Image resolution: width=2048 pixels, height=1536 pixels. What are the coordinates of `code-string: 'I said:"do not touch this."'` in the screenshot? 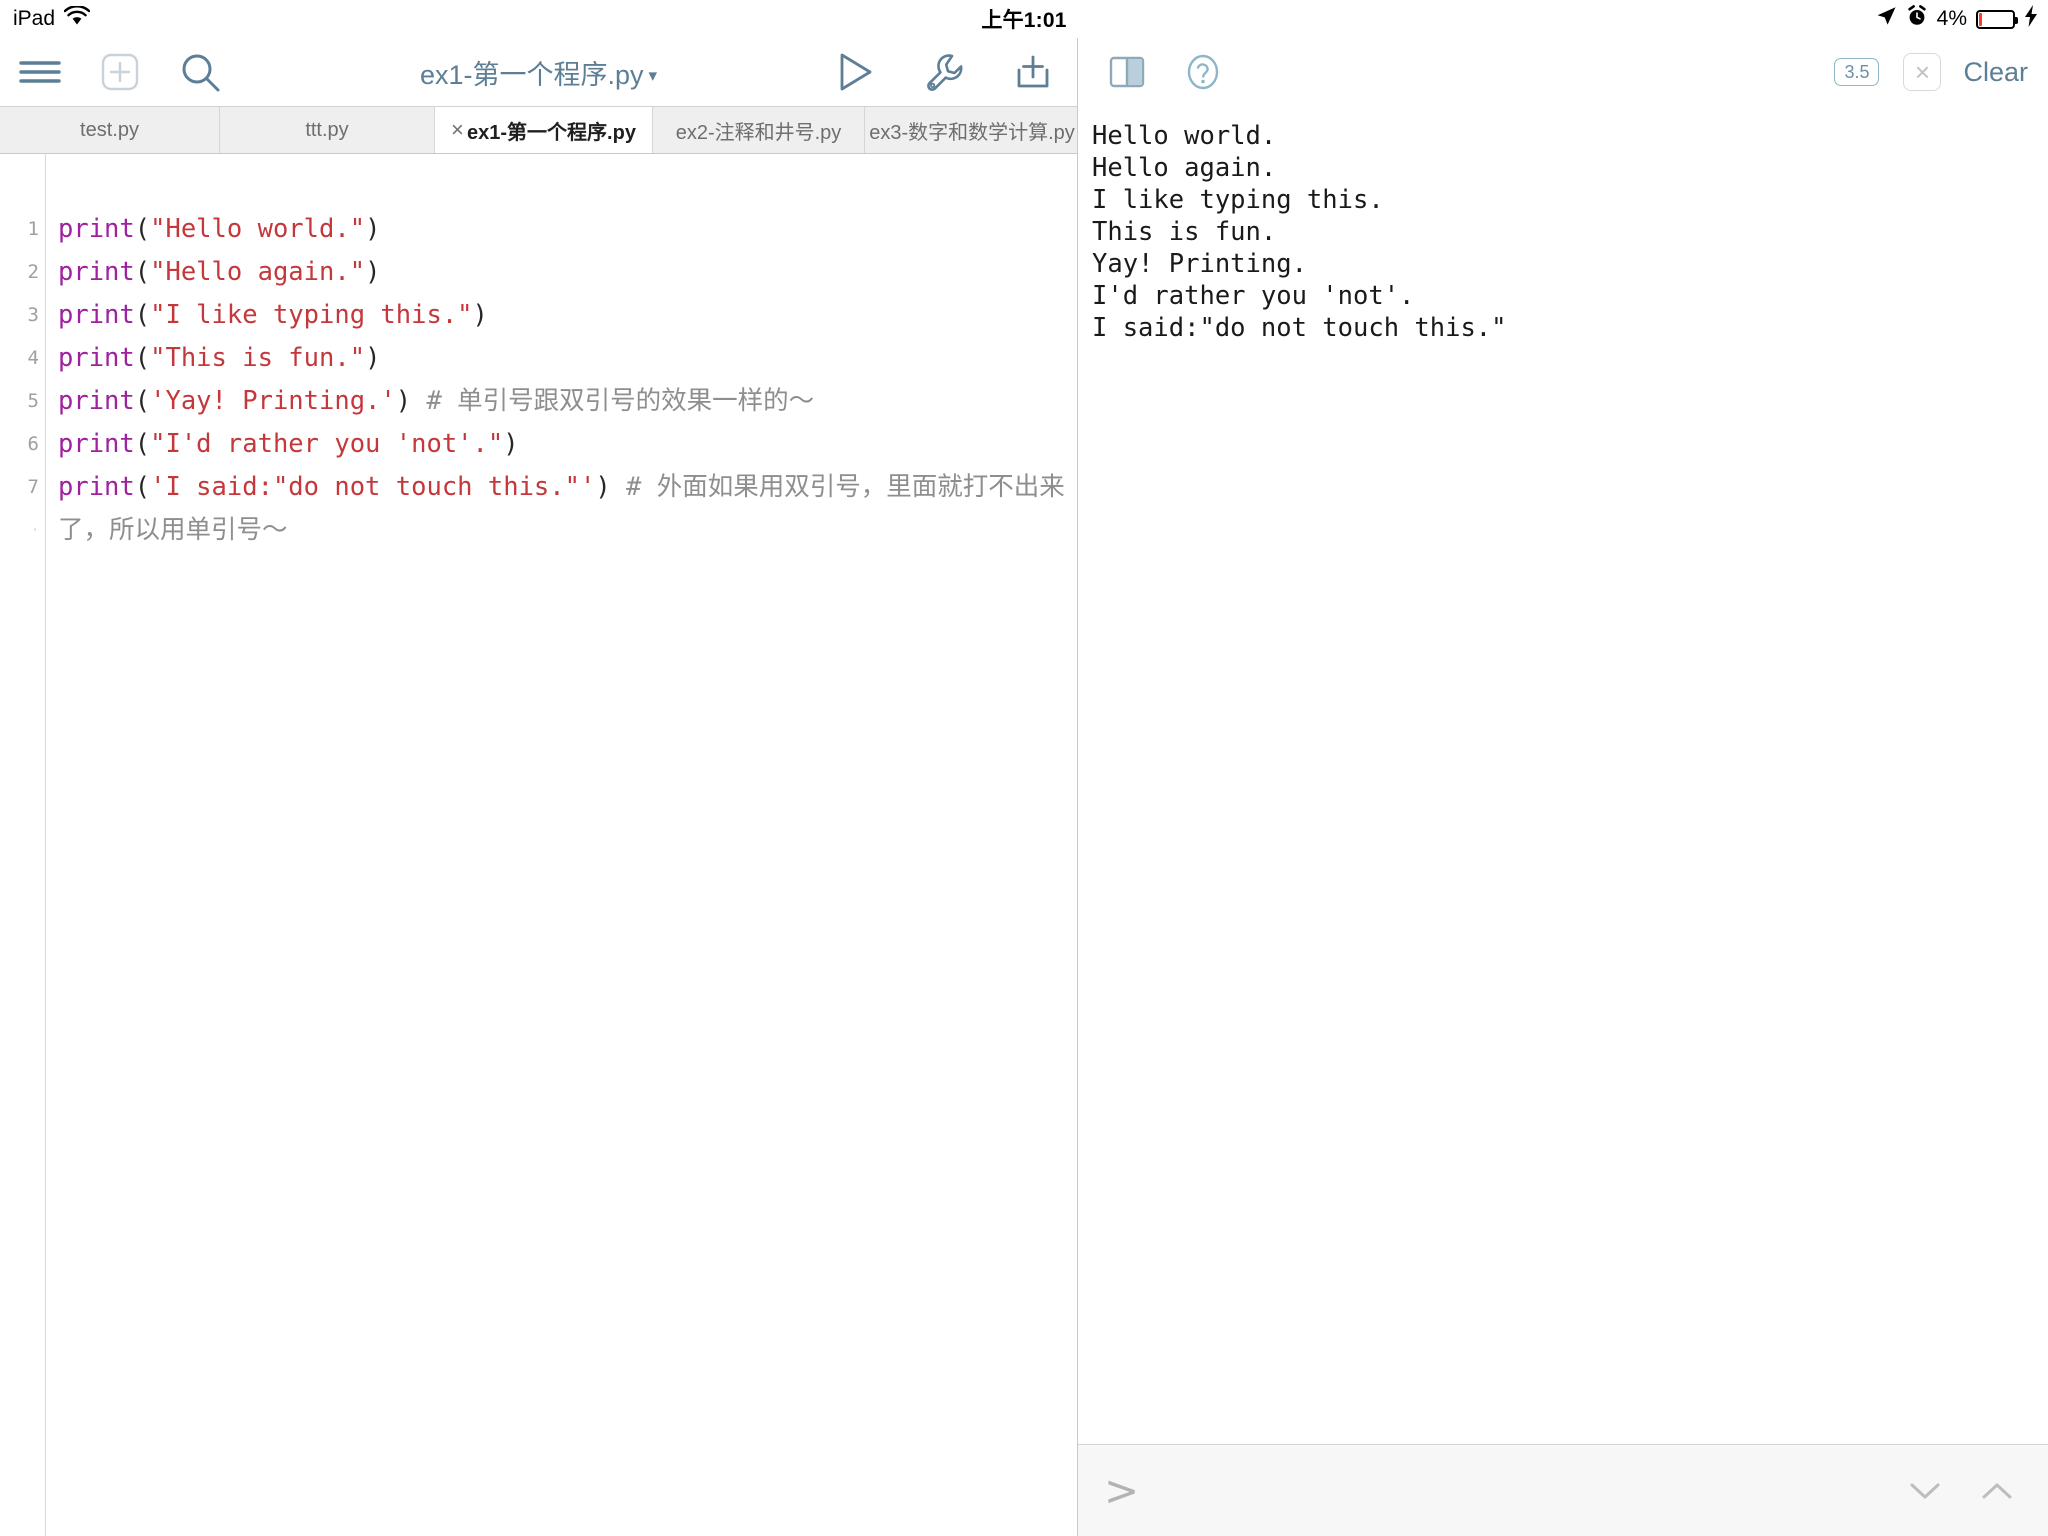 It's located at (373, 487).